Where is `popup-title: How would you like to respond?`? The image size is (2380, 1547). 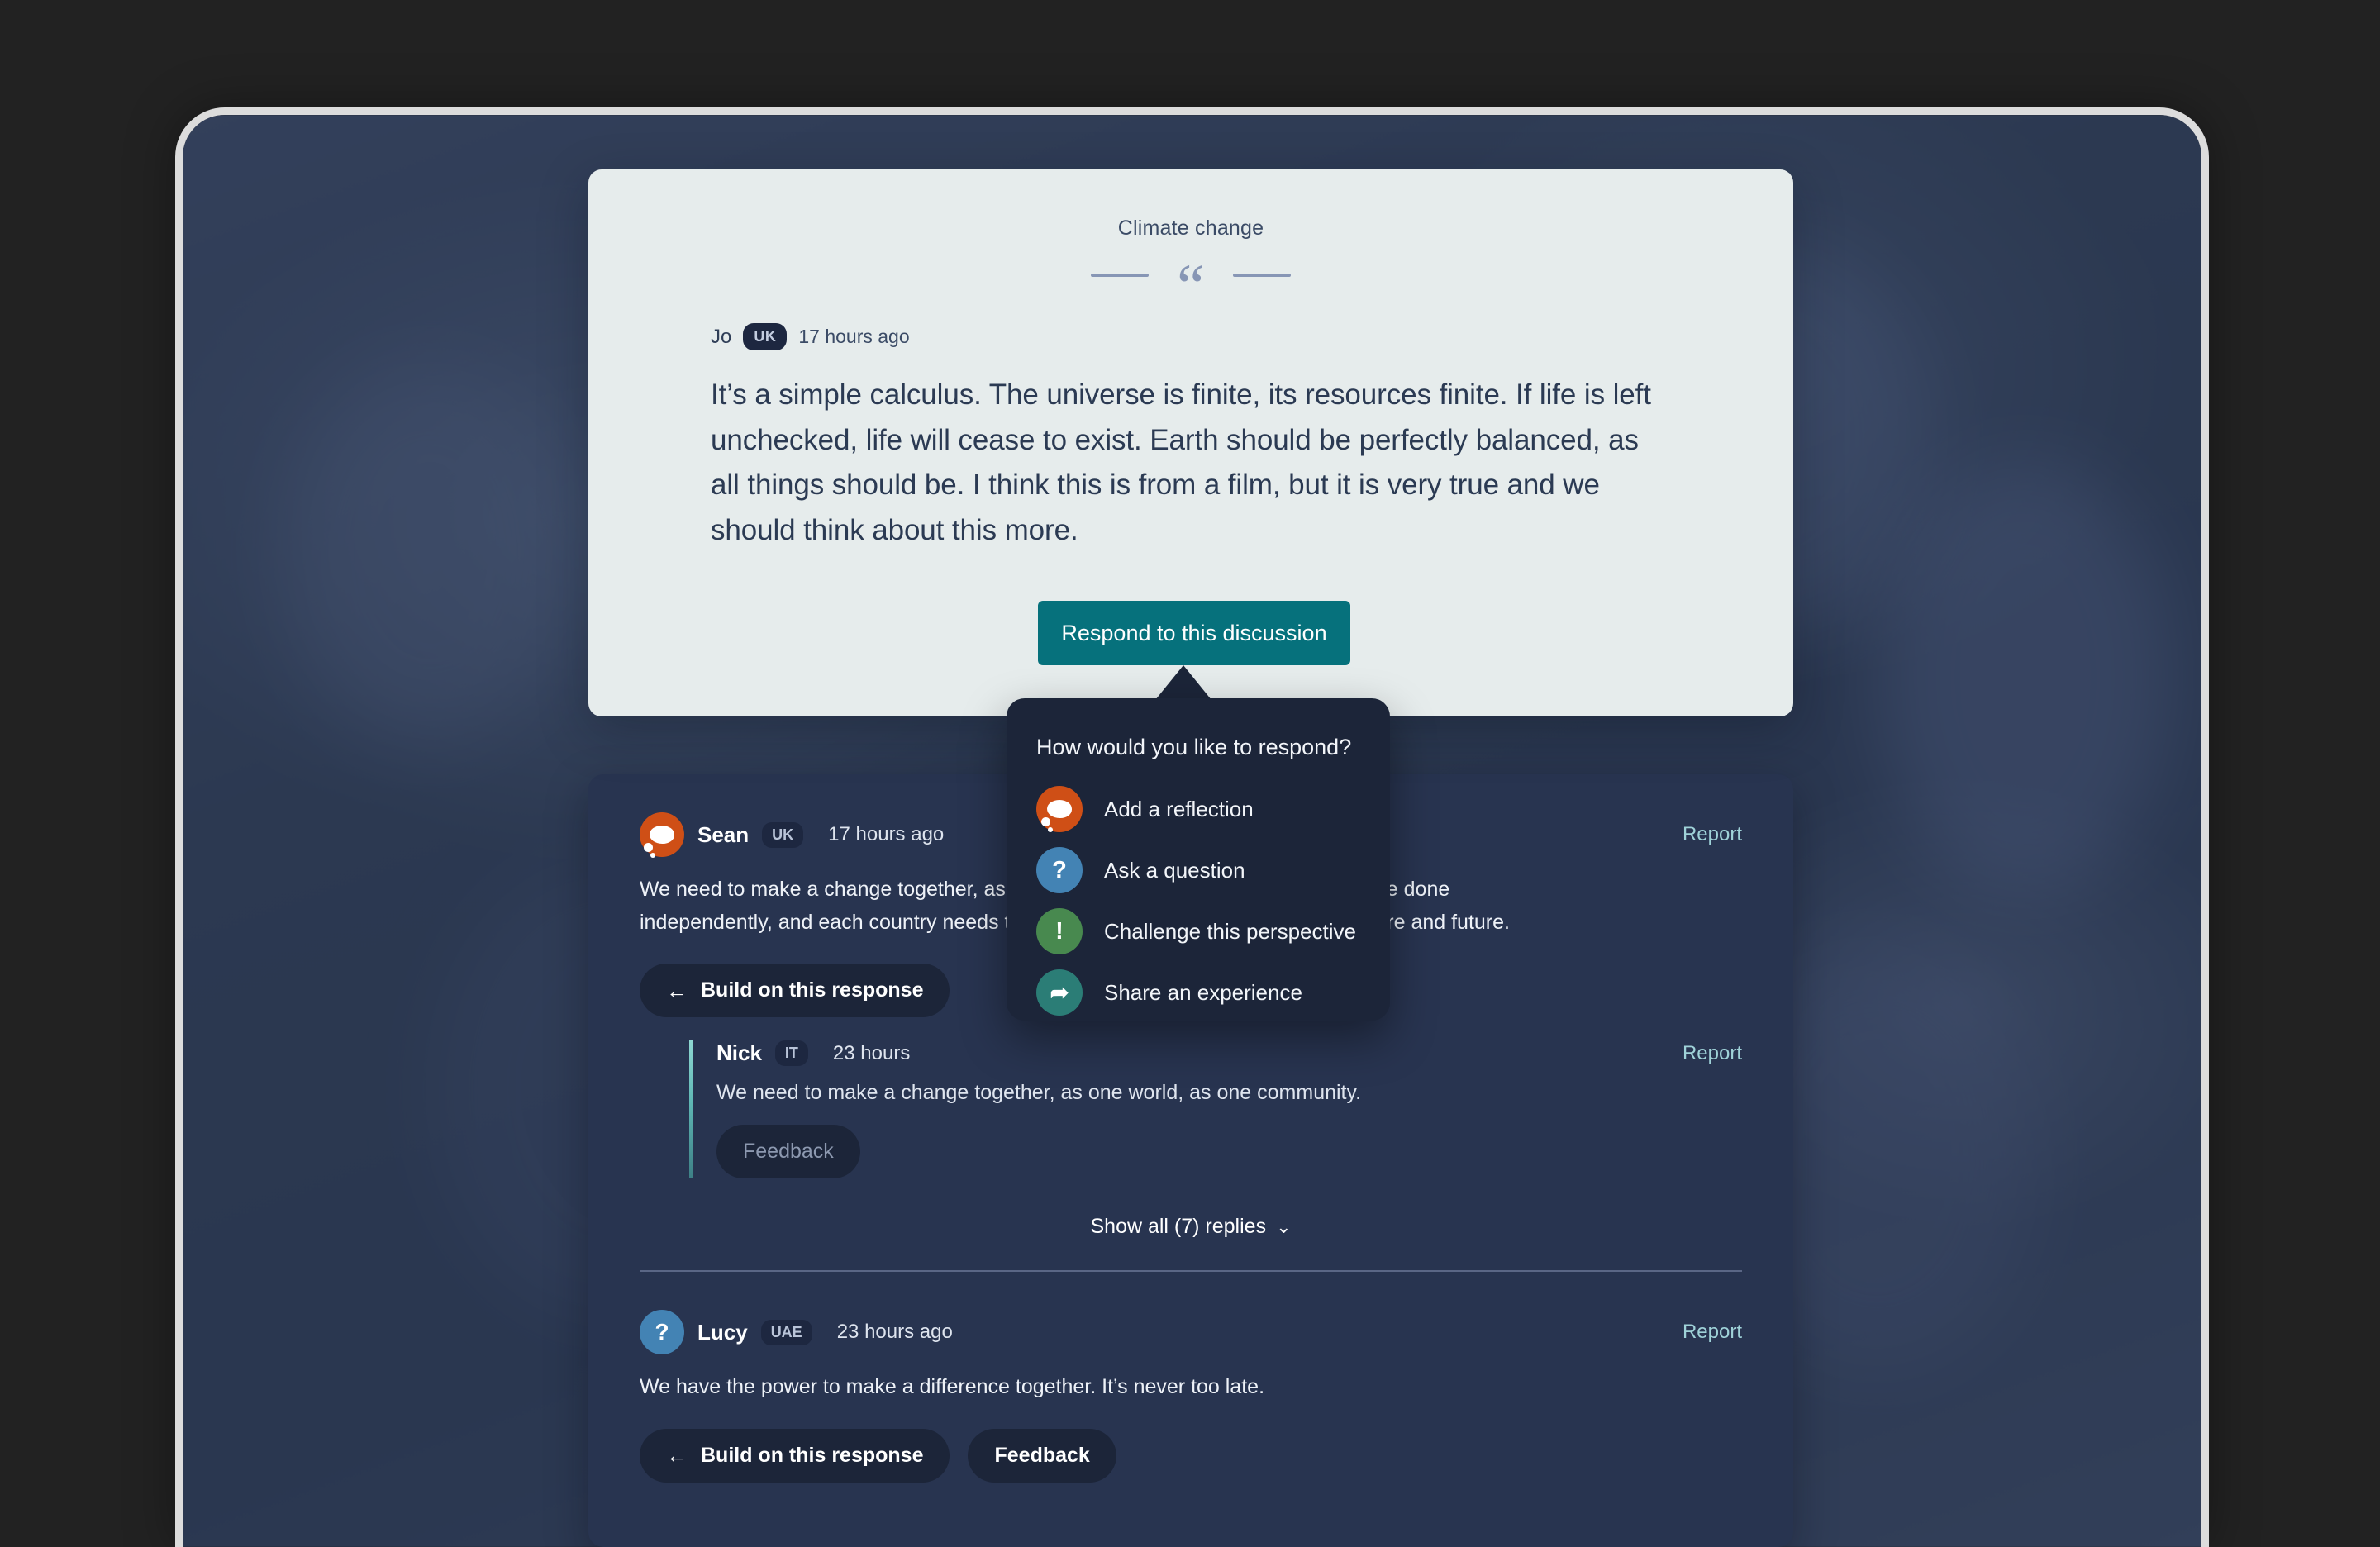
popup-title: How would you like to respond? is located at coordinates (1194, 747).